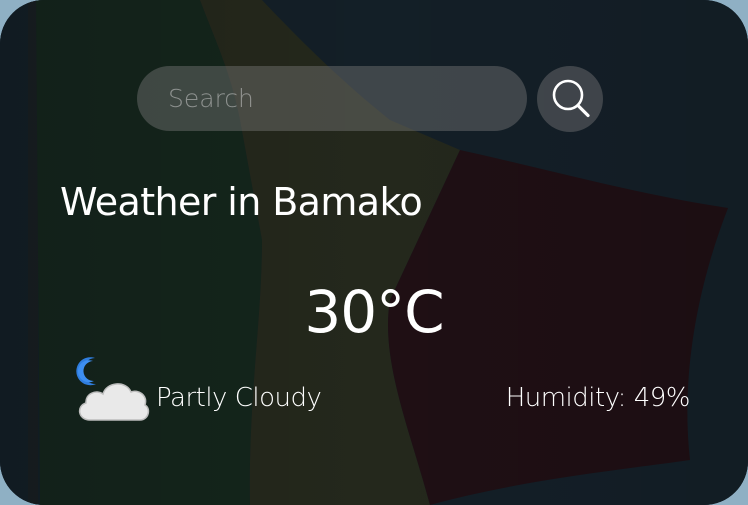 The height and width of the screenshot is (505, 748). Describe the element at coordinates (598, 398) in the screenshot. I see `humidity-value: Humidity: 49%` at that location.